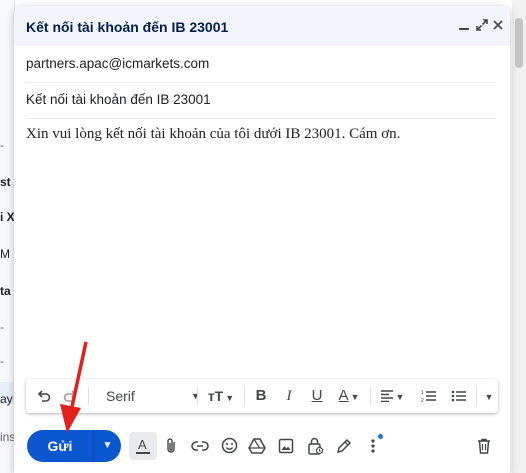 This screenshot has height=473, width=526. What do you see at coordinates (317, 396) in the screenshot?
I see `underline-button: U` at bounding box center [317, 396].